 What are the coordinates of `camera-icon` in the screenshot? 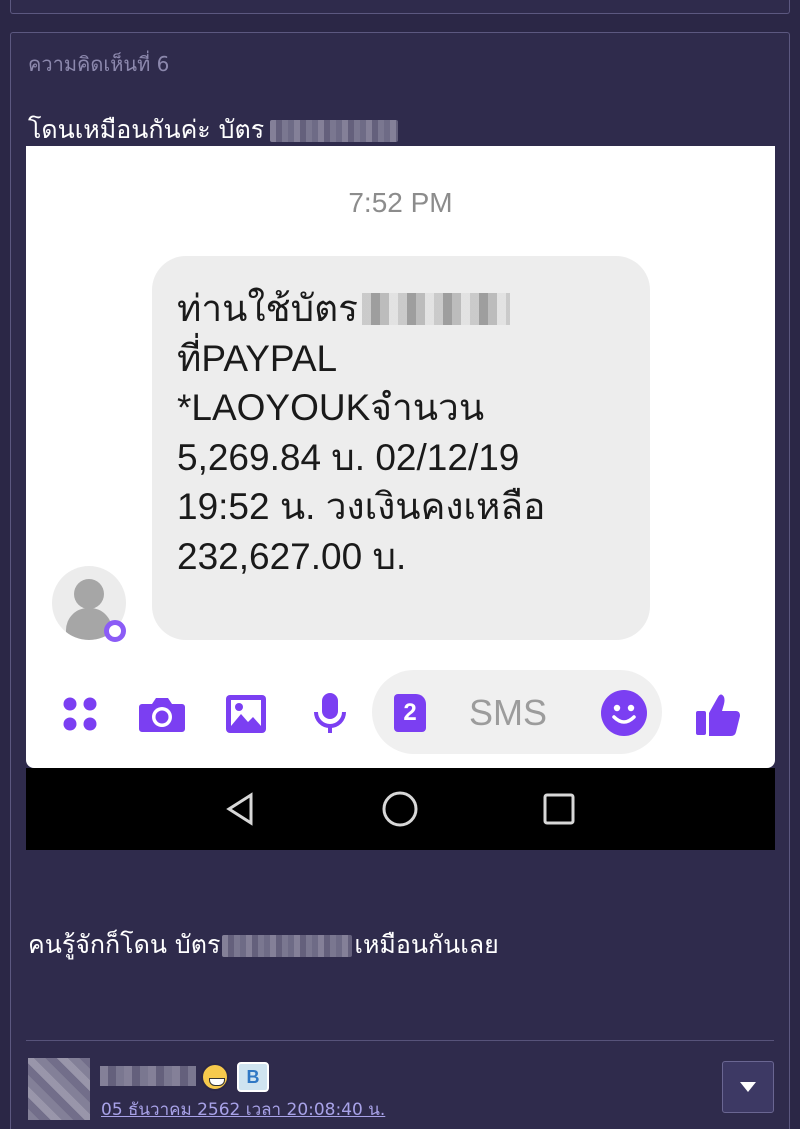 It's located at (162, 714).